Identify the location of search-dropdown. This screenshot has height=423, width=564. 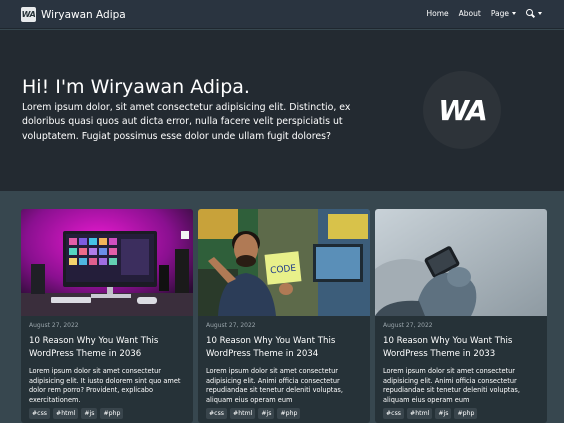
(534, 13).